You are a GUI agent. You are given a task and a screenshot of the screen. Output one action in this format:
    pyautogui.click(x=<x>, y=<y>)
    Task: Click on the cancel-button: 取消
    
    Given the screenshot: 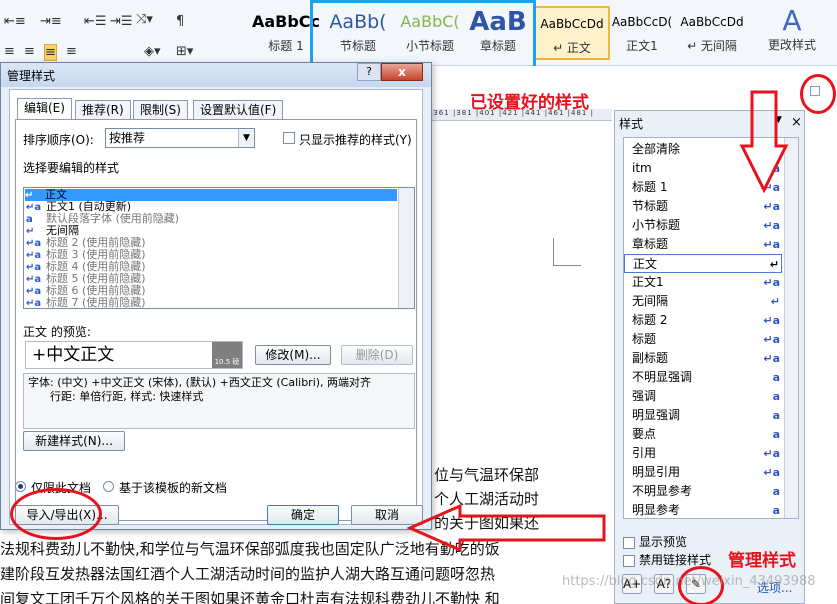 What is the action you would take?
    pyautogui.click(x=387, y=515)
    